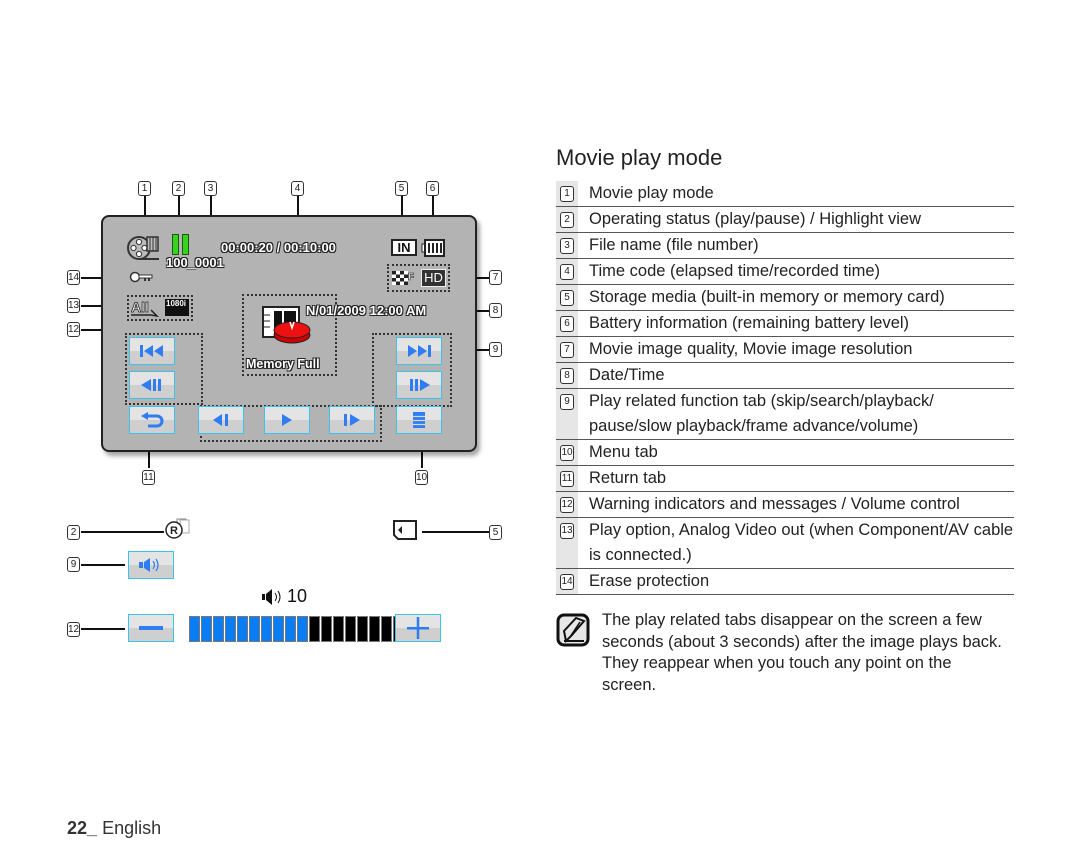  I want to click on skip-forward-icon, so click(419, 351).